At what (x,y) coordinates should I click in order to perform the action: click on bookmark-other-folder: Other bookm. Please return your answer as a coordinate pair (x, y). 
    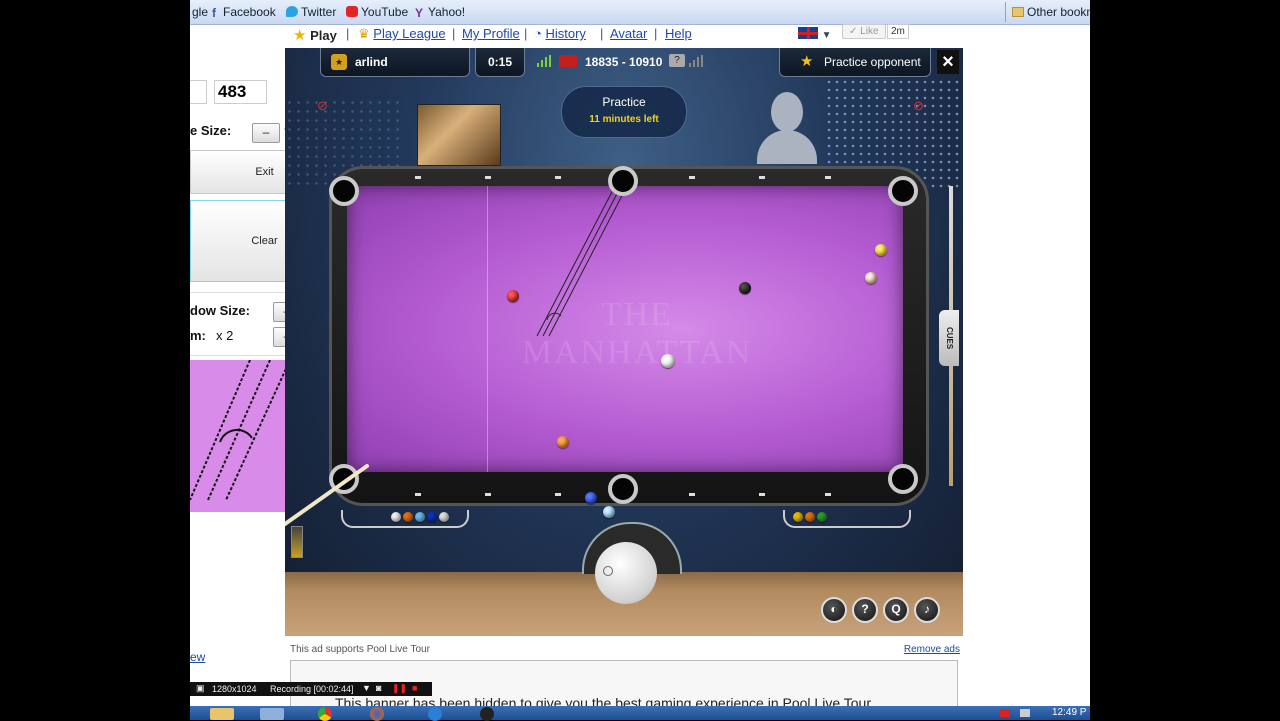
    Looking at the image, I should click on (1051, 12).